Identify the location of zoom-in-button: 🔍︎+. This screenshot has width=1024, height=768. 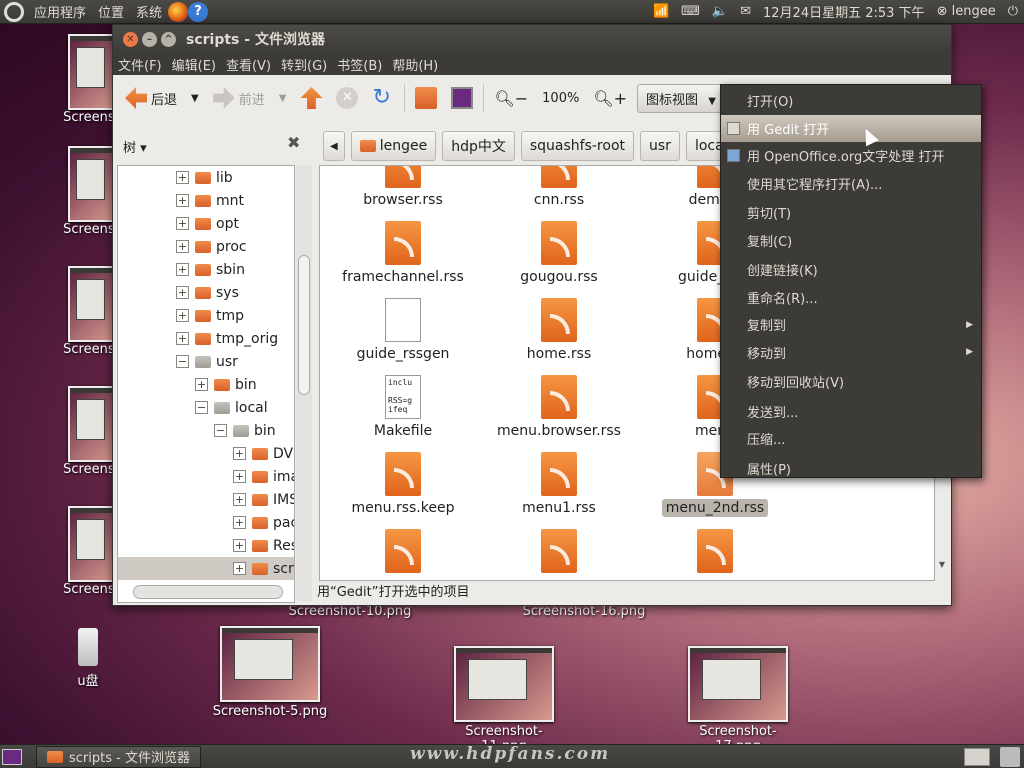
(610, 98).